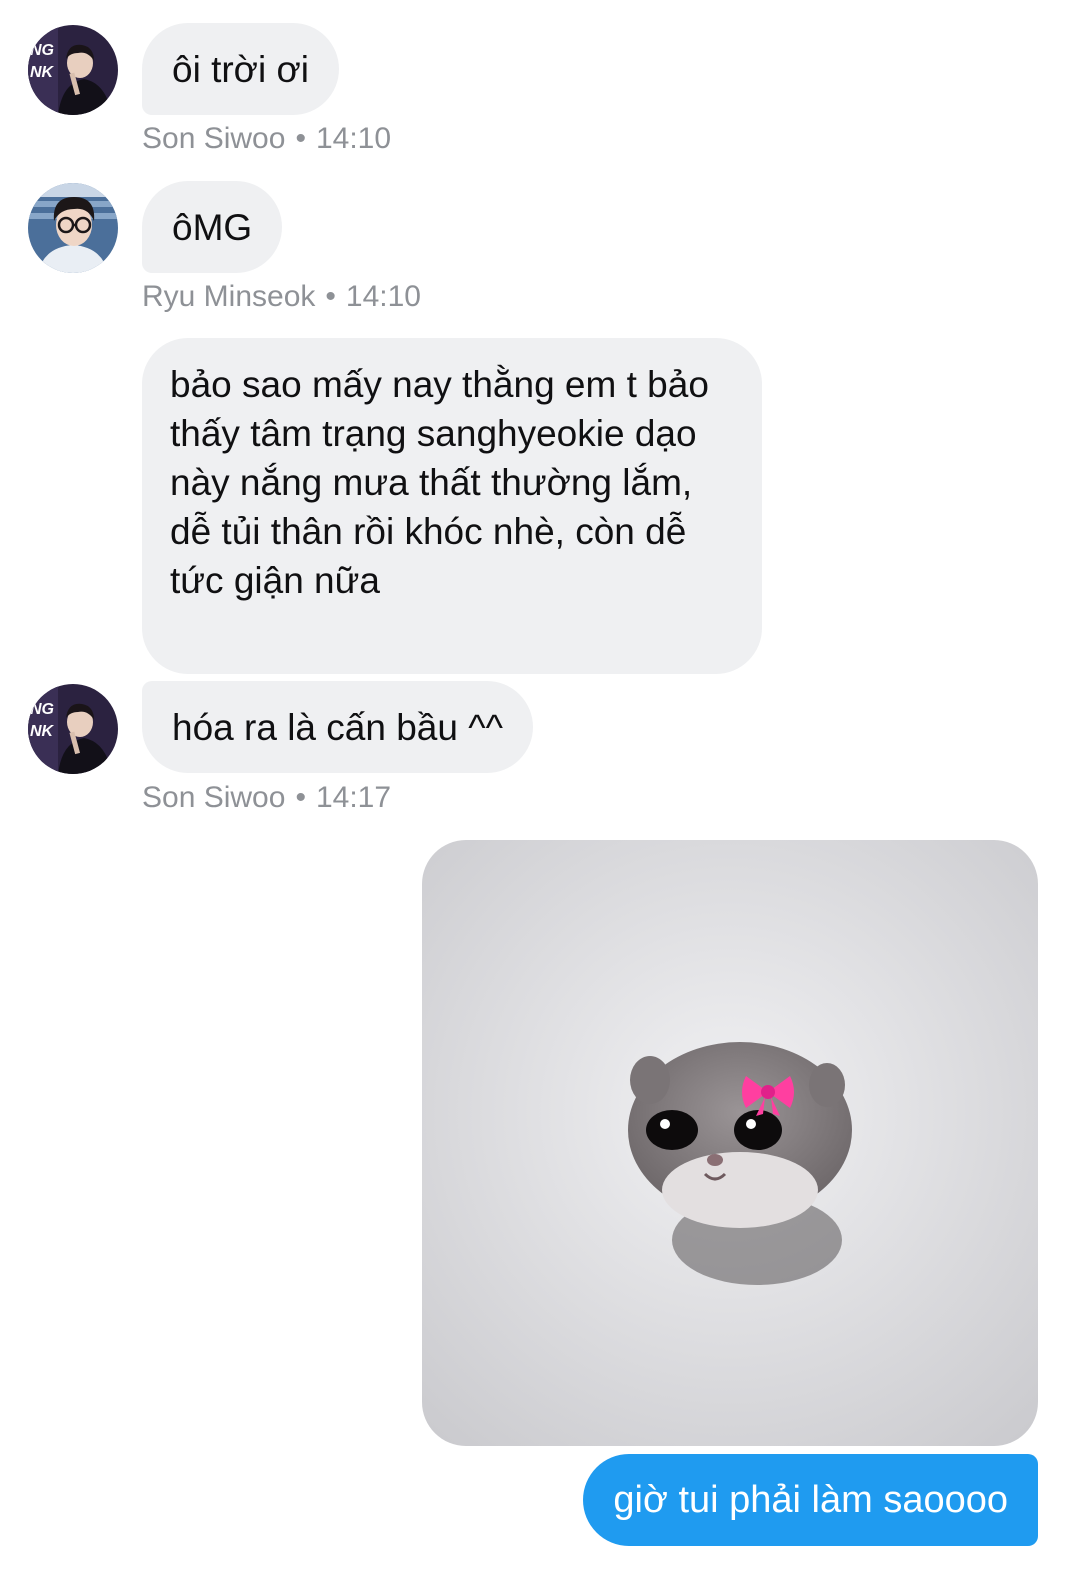  What do you see at coordinates (73, 228) in the screenshot?
I see `avatar-ryu-minseok` at bounding box center [73, 228].